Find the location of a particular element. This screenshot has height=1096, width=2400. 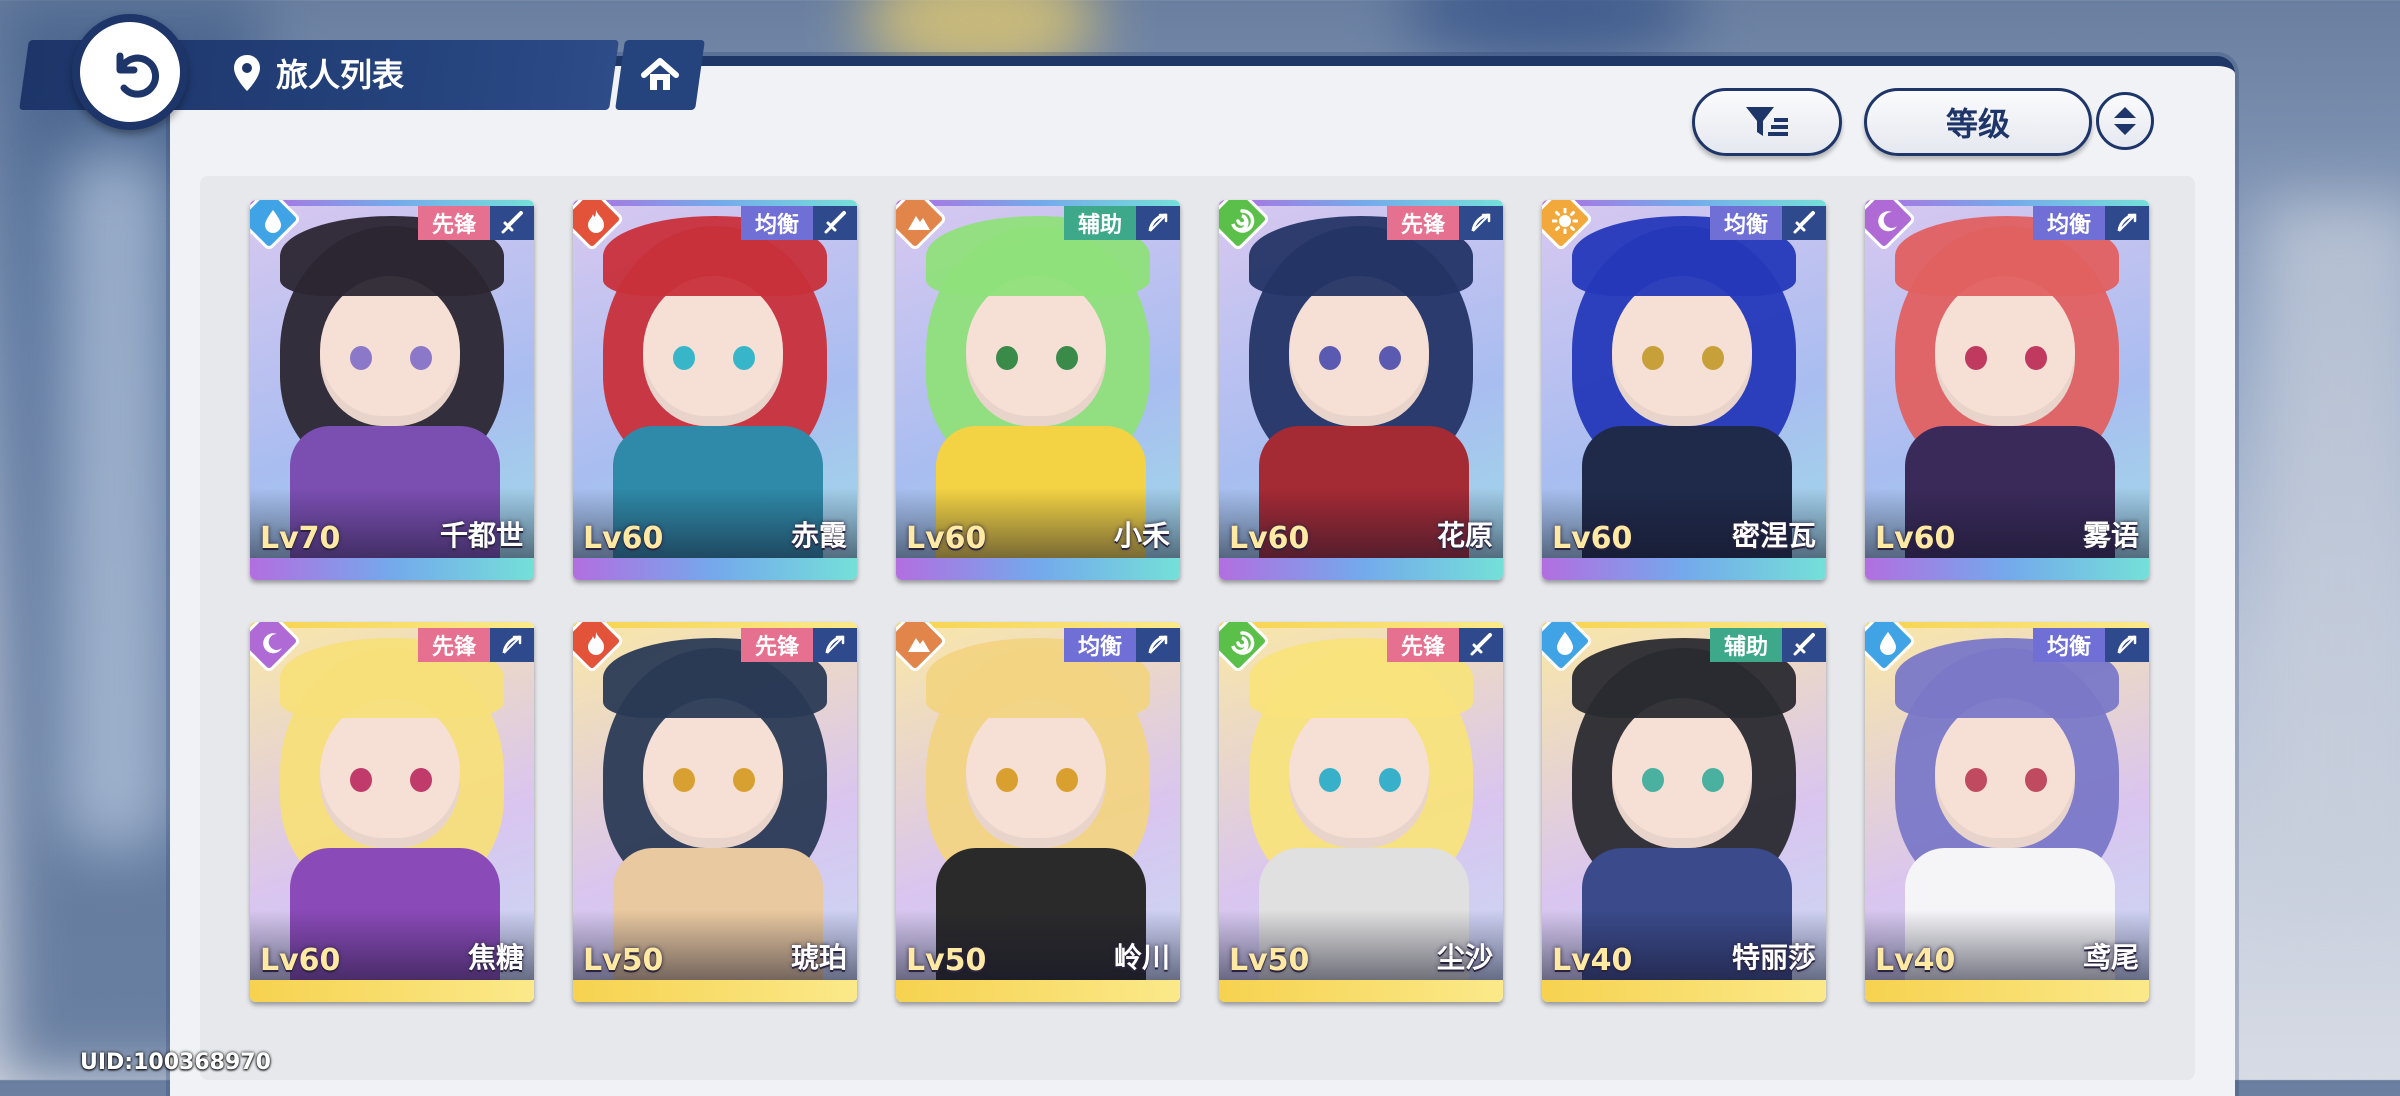

page-title: 旅人列表 is located at coordinates (340, 75).